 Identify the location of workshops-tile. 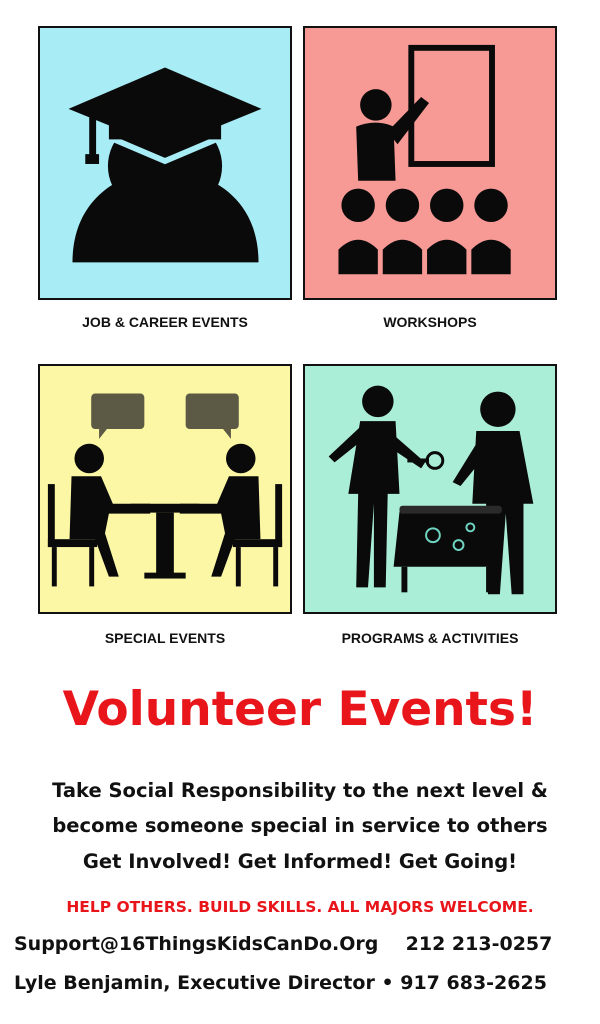
(430, 163).